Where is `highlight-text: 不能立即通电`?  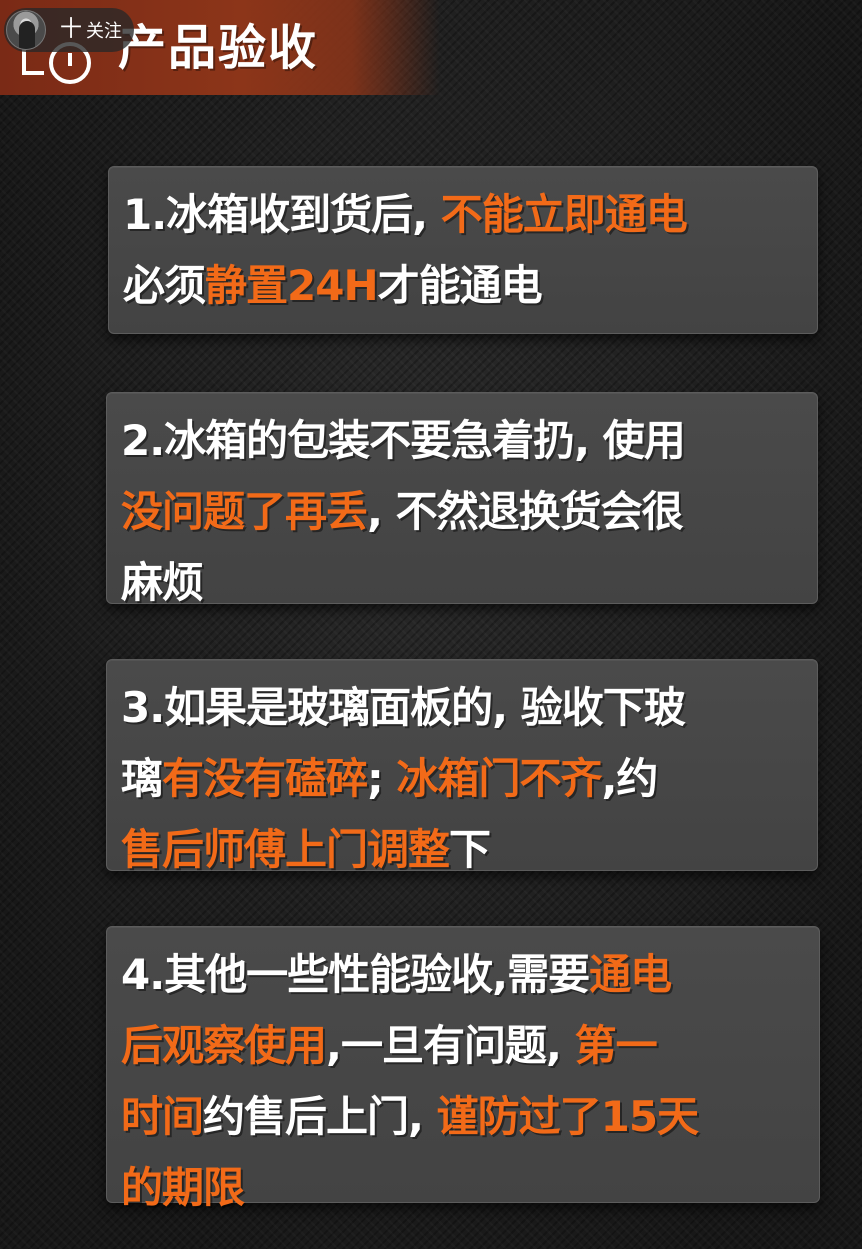
highlight-text: 不能立即通电 is located at coordinates (564, 214).